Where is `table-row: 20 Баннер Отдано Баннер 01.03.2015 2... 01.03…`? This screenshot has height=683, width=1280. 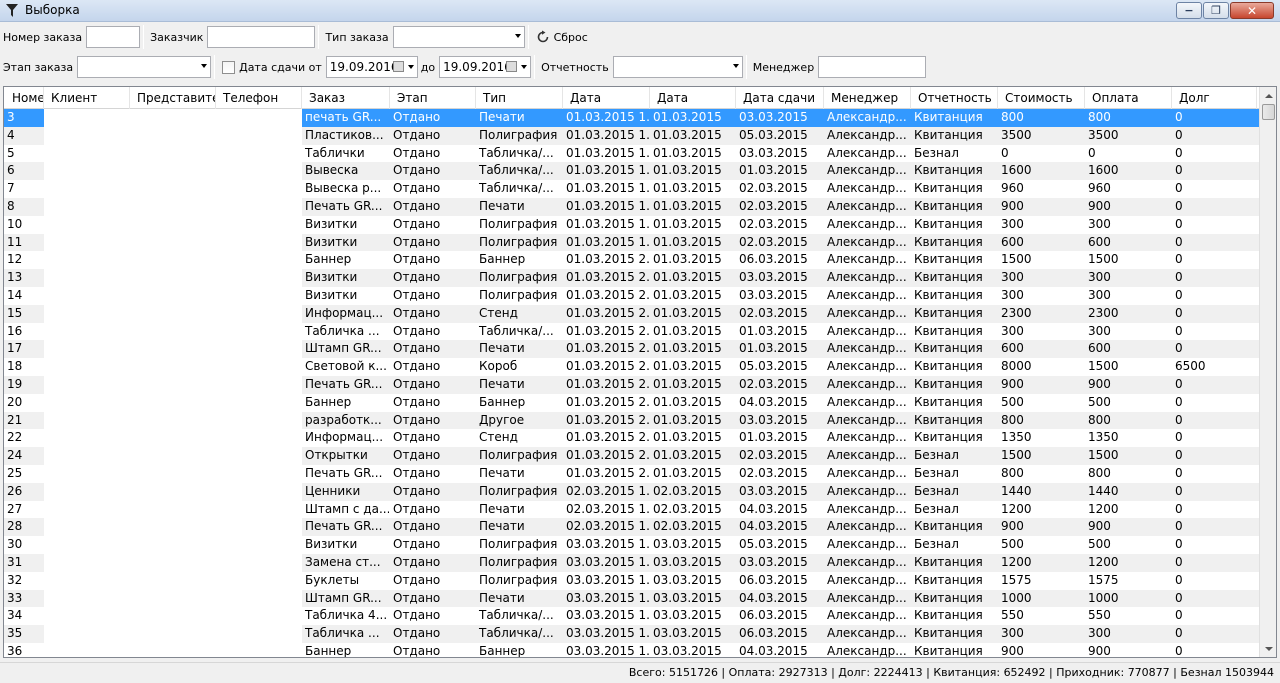
table-row: 20 Баннер Отдано Баннер 01.03.2015 2... 01.03… is located at coordinates (632, 402).